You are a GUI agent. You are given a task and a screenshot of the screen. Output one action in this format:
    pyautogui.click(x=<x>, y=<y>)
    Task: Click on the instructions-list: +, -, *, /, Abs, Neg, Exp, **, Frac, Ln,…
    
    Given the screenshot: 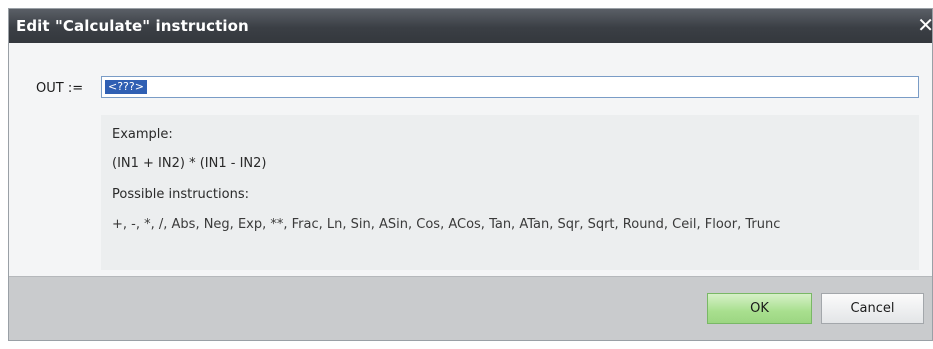 What is the action you would take?
    pyautogui.click(x=446, y=224)
    